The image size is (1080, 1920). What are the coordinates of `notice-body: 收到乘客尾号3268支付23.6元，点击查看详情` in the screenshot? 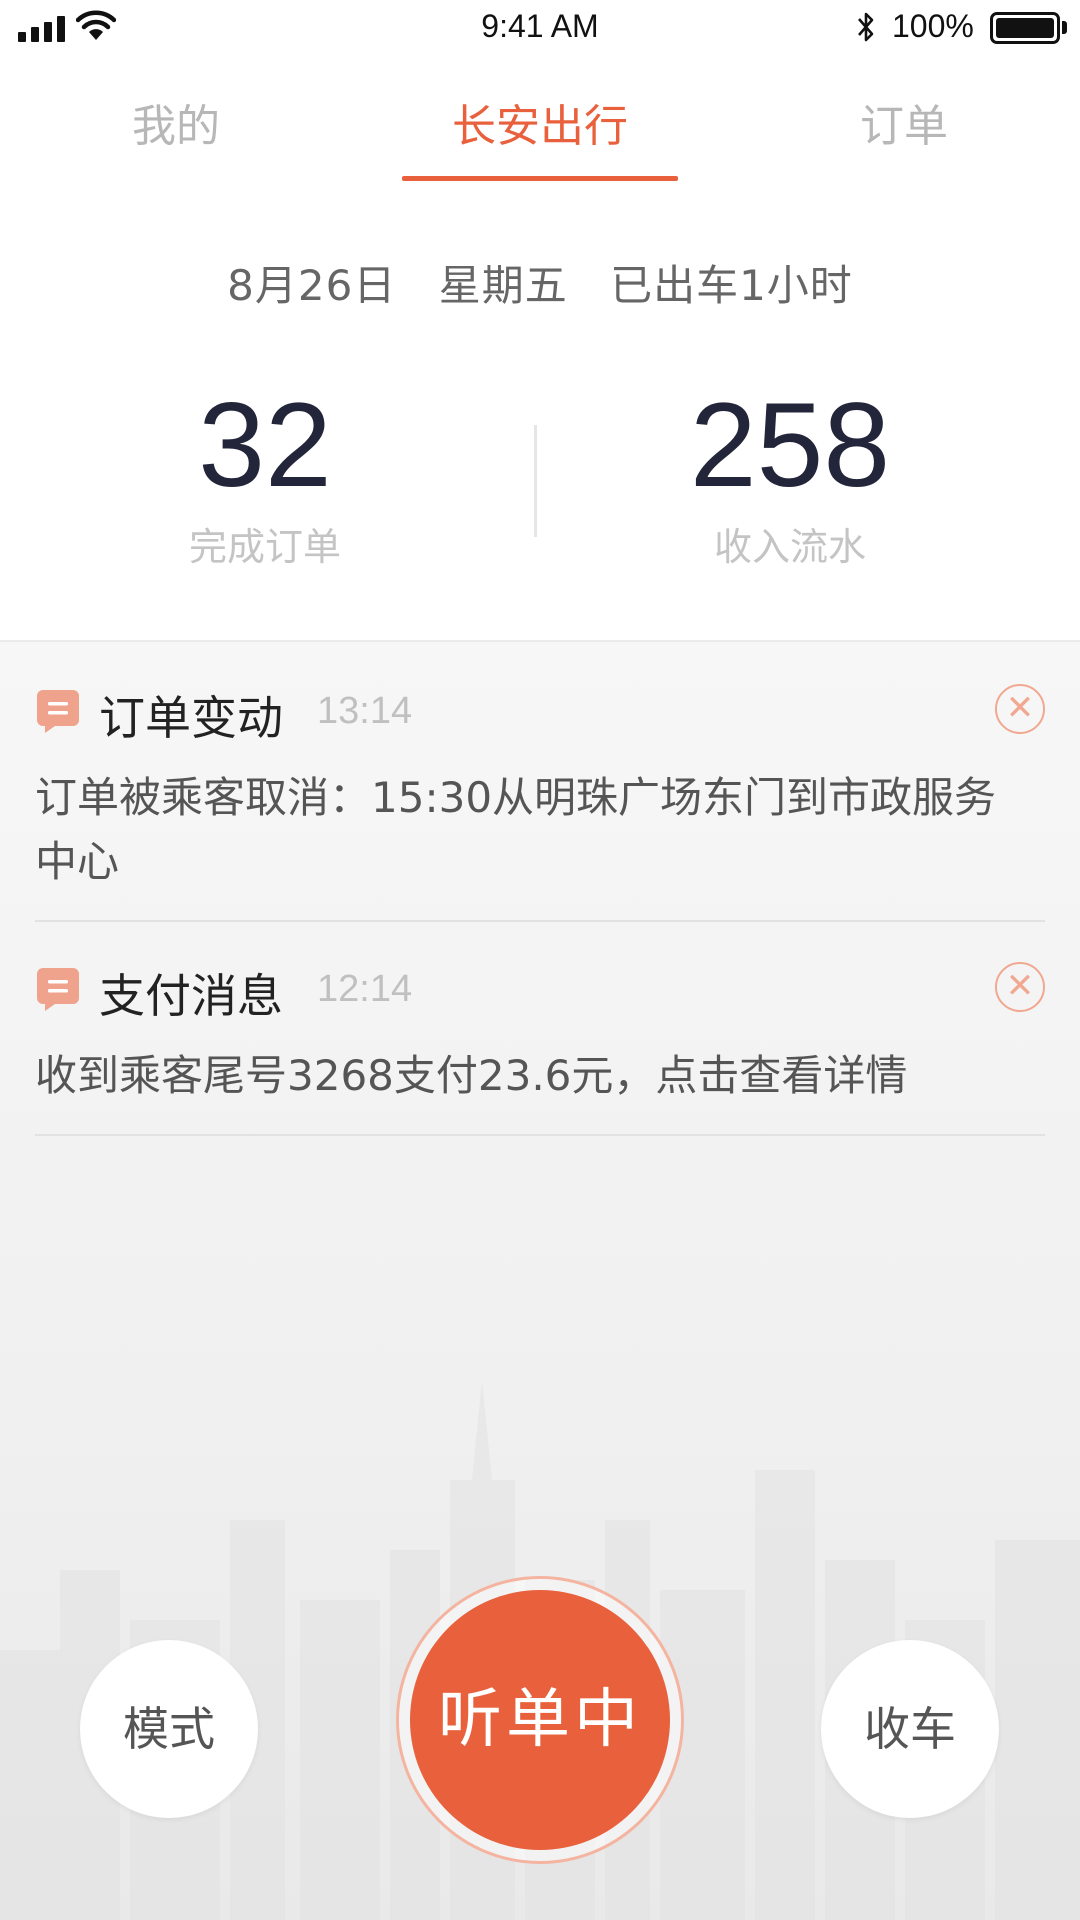 It's located at (471, 1075).